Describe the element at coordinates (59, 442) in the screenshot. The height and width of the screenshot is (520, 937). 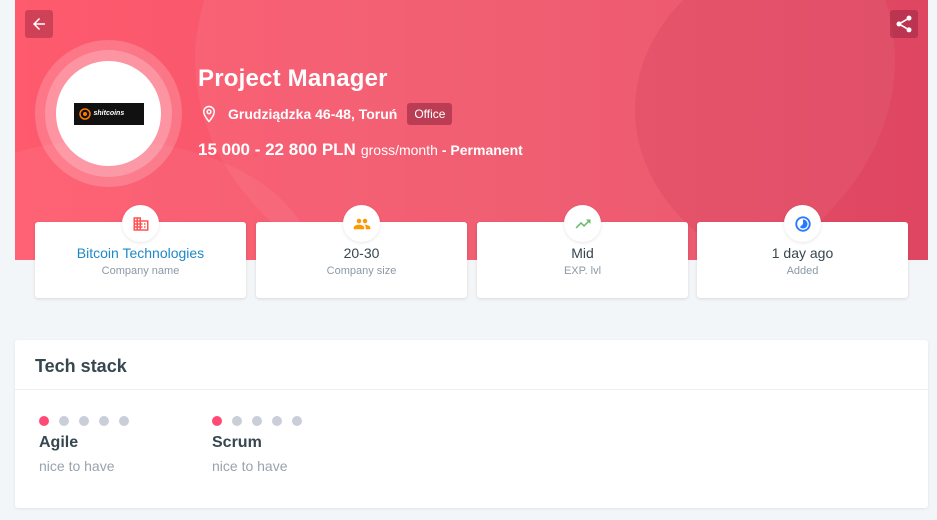
I see `skill-name: Agile` at that location.